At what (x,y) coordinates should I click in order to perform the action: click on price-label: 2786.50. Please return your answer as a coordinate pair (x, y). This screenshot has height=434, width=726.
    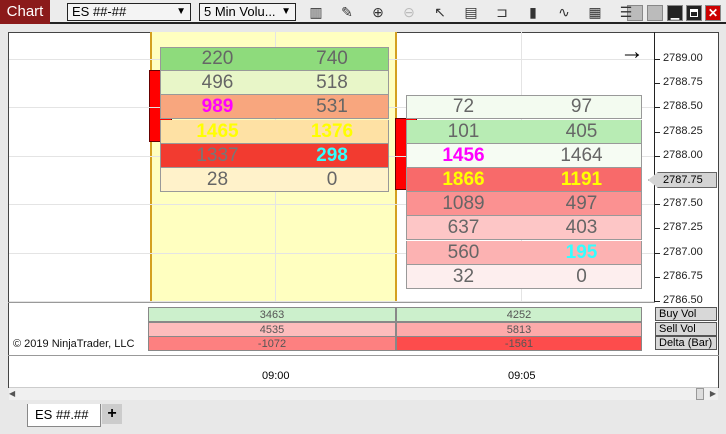
    Looking at the image, I should click on (683, 300).